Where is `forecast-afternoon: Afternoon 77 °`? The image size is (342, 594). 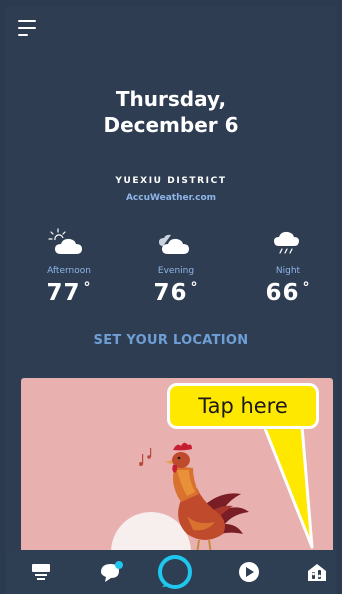
forecast-afternoon: Afternoon 77 ° is located at coordinates (69, 266).